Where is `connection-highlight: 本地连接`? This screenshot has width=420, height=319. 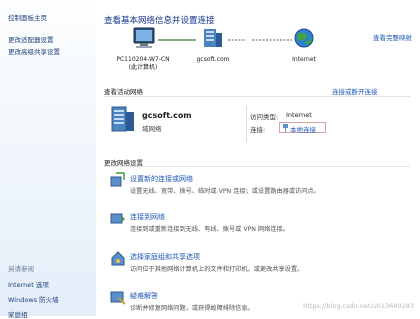 connection-highlight: 本地连接 is located at coordinates (302, 128).